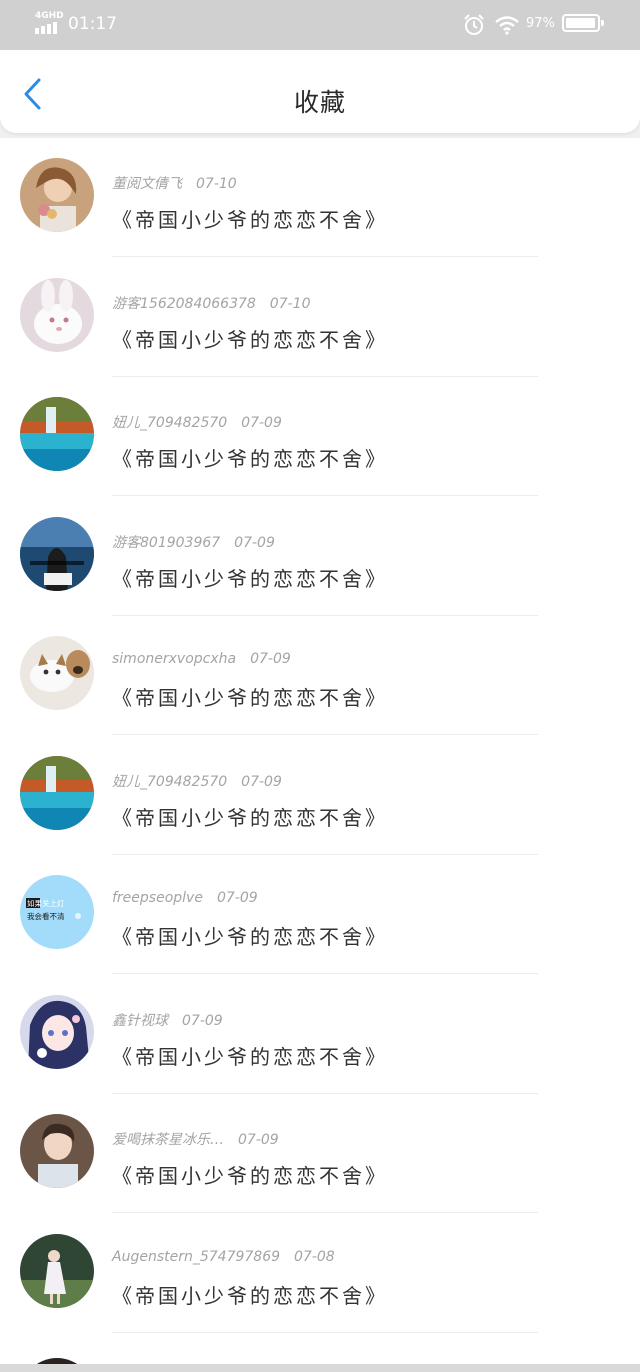  What do you see at coordinates (92, 24) in the screenshot?
I see `clock: 01:17` at bounding box center [92, 24].